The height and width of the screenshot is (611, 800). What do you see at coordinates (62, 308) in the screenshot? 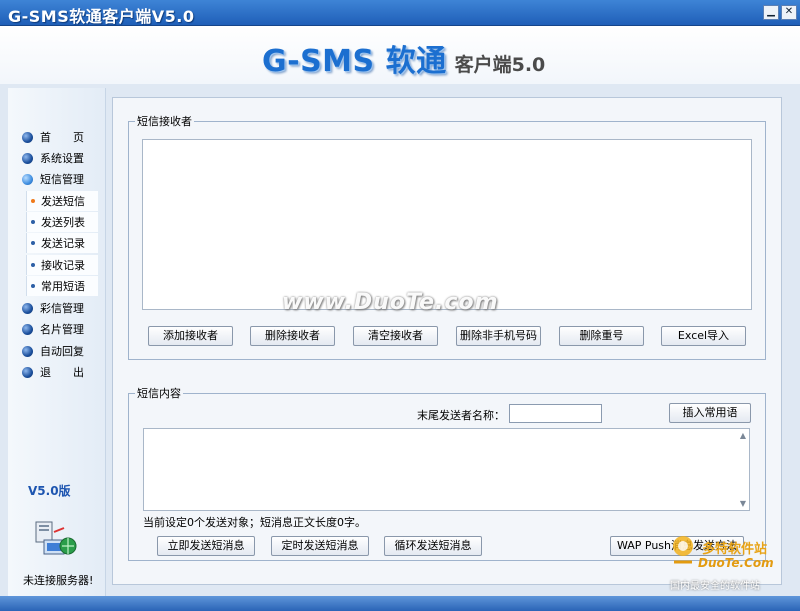
I see `sidebar-item-label: 彩信管理` at bounding box center [62, 308].